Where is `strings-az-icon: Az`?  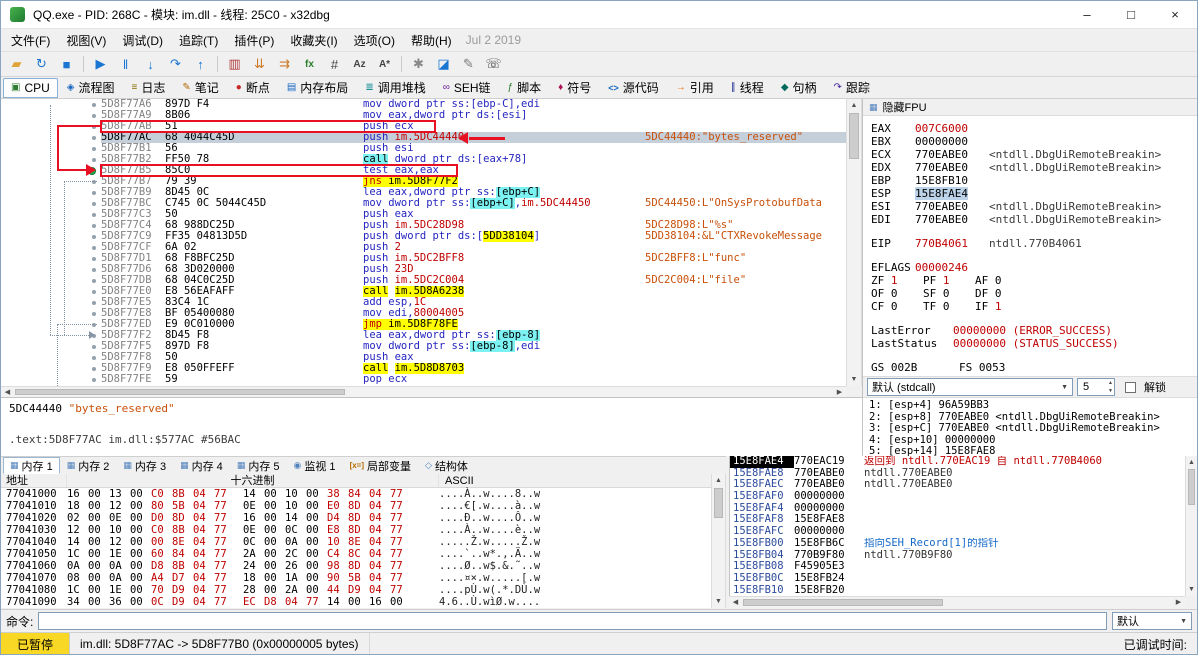 strings-az-icon: Az is located at coordinates (359, 64).